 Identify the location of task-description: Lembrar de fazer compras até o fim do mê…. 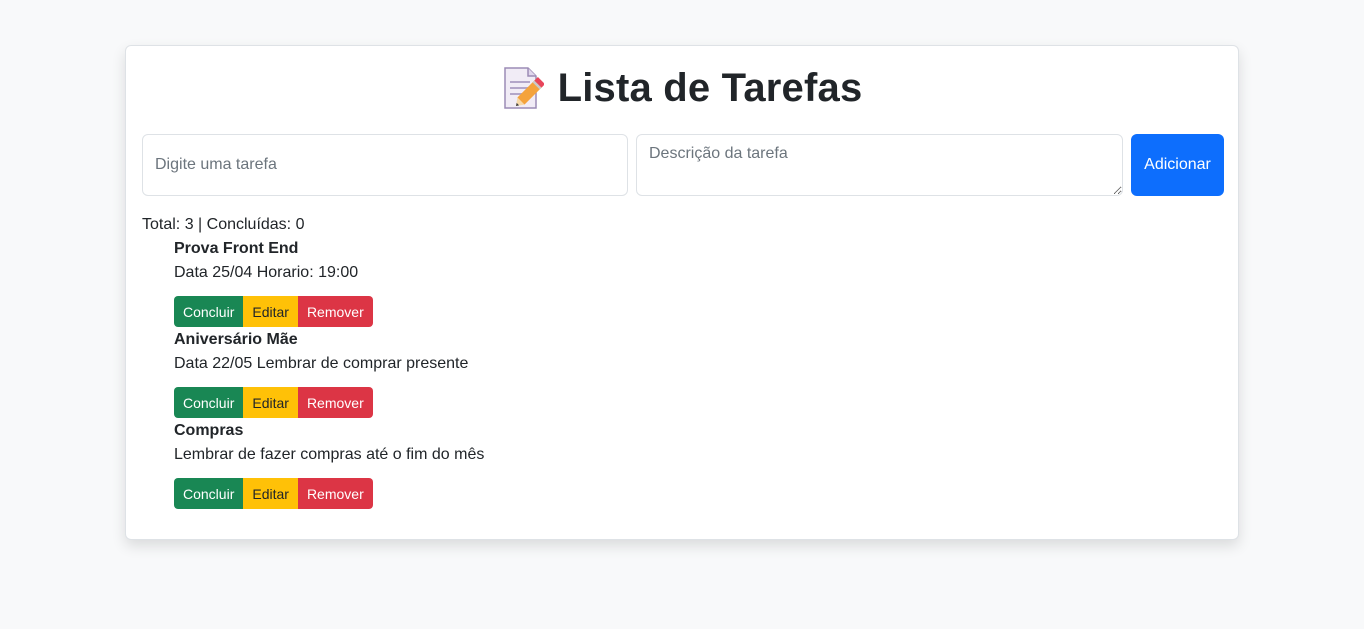
(329, 454).